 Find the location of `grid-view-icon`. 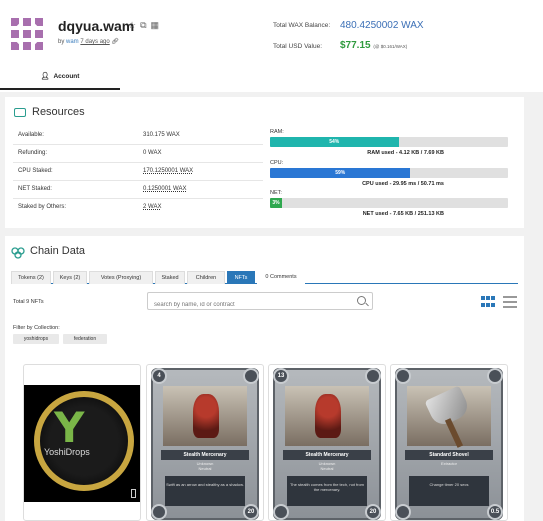

grid-view-icon is located at coordinates (488, 302).